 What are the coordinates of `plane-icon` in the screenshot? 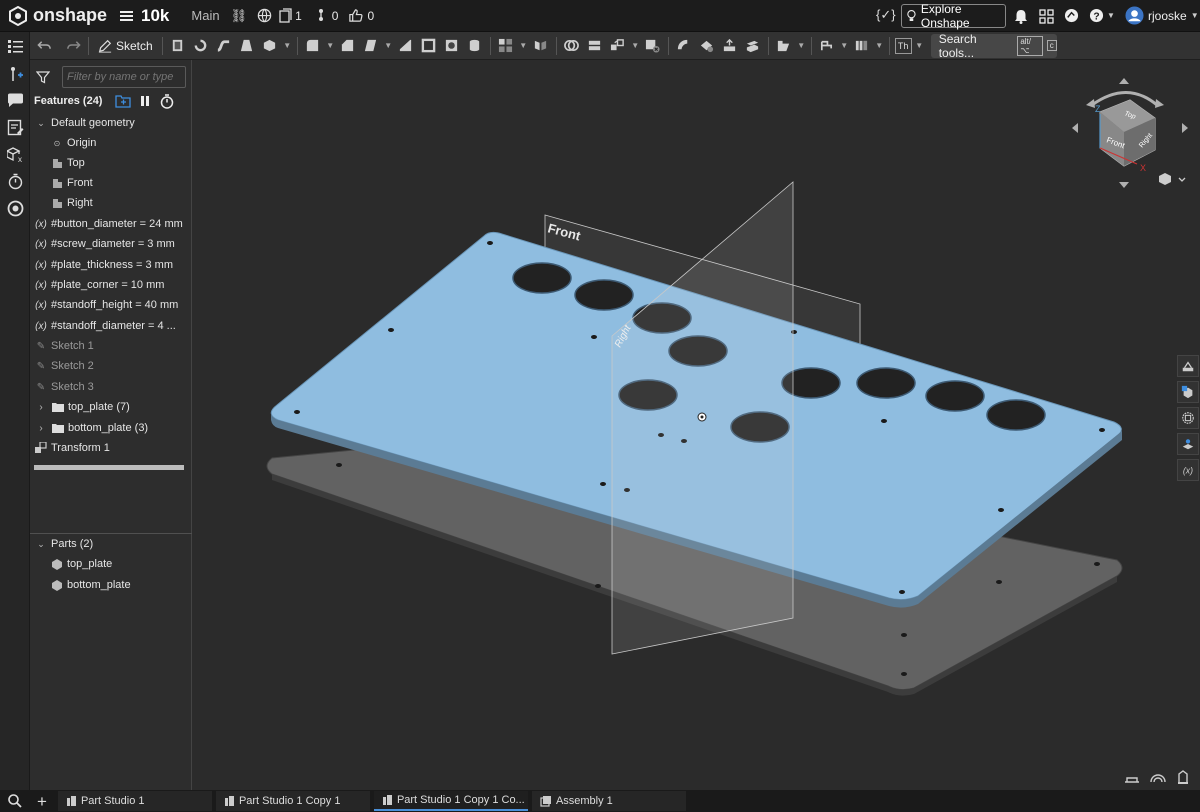 It's located at (784, 46).